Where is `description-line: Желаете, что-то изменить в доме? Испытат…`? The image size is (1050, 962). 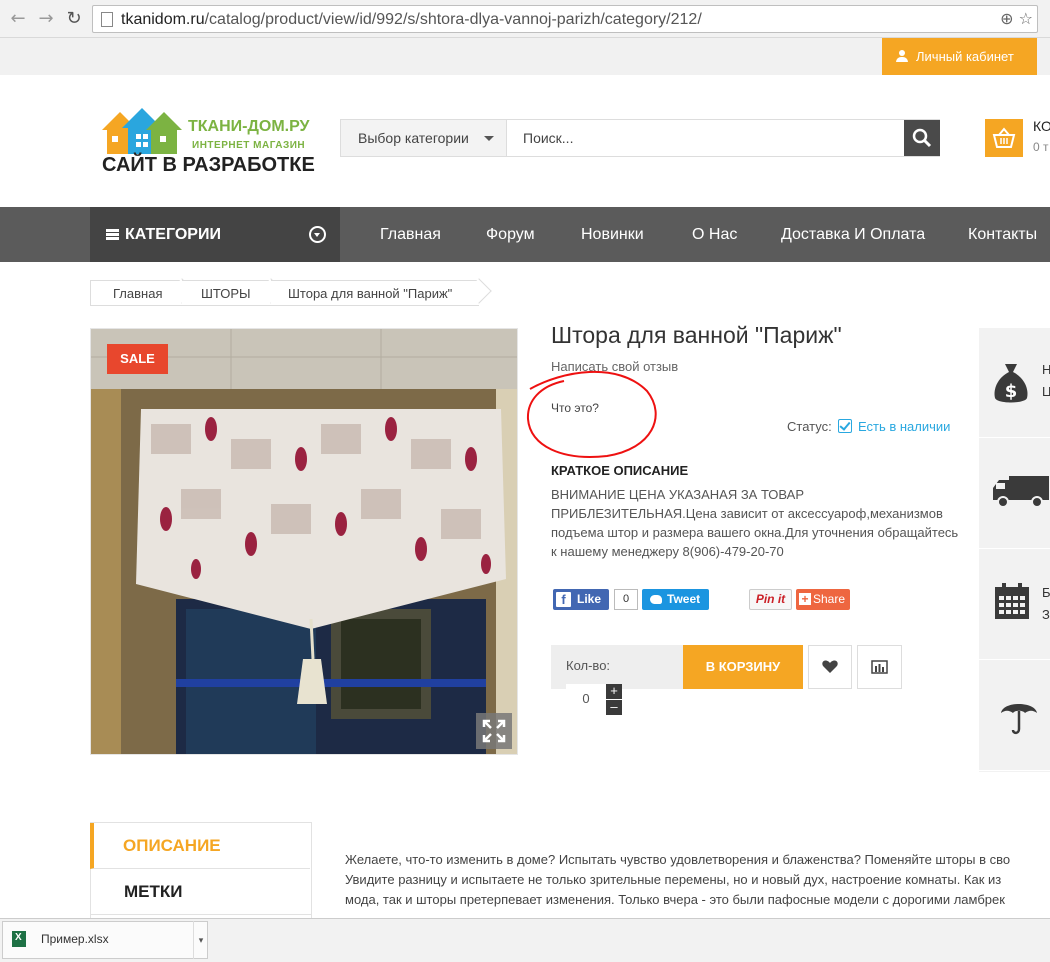
description-line: Желаете, что-то изменить в доме? Испытат… is located at coordinates (678, 859).